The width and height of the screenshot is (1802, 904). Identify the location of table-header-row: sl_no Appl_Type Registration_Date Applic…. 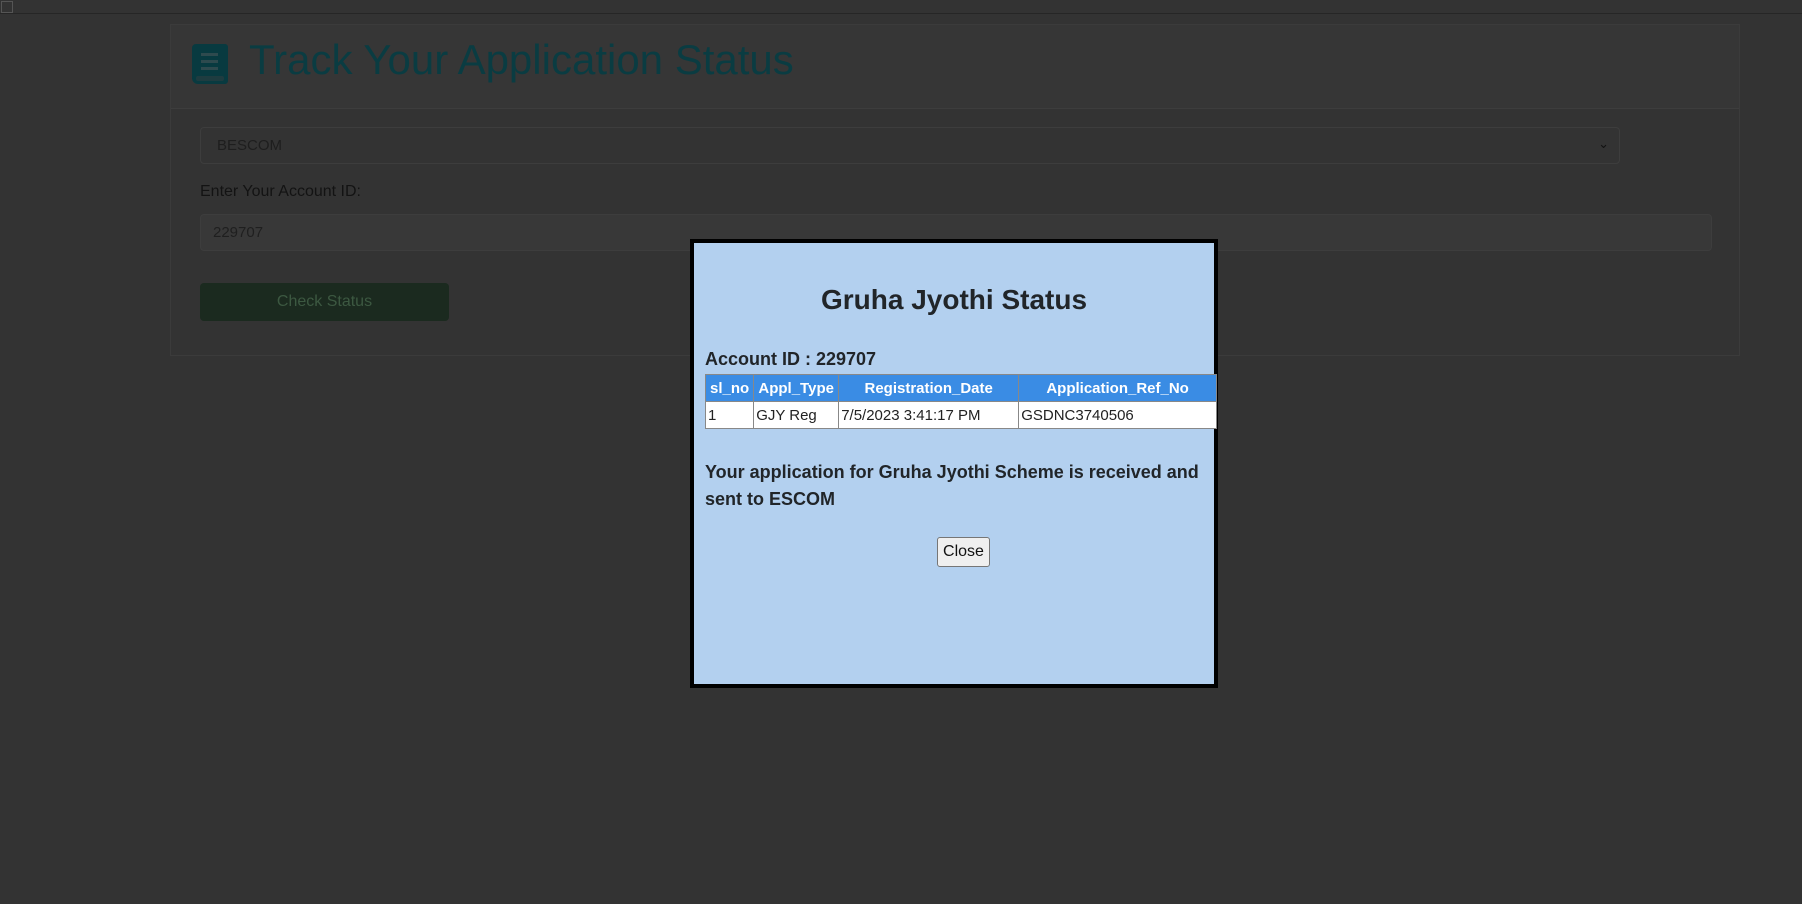
(960, 388).